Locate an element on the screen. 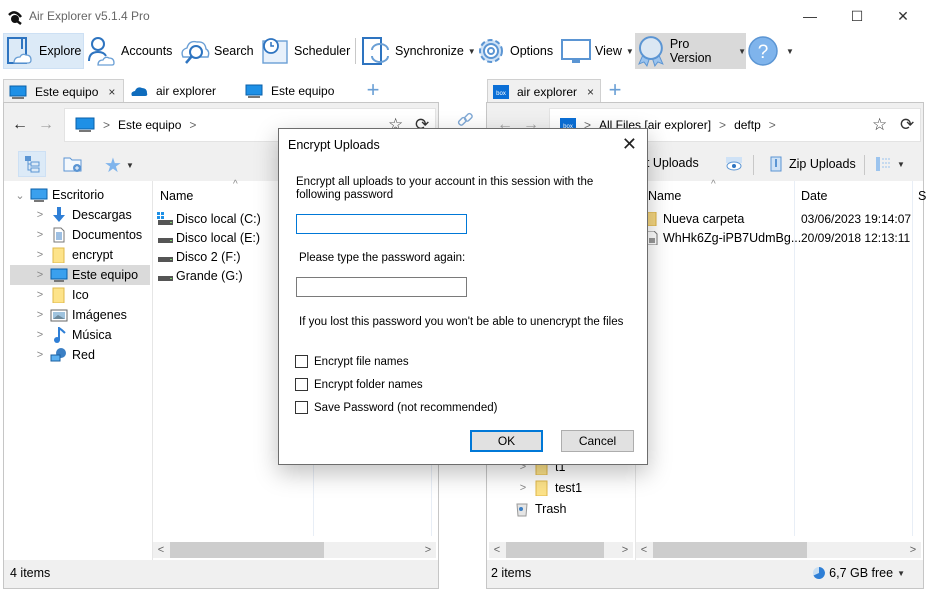  favorite-star-icon: ☆ is located at coordinates (879, 125).